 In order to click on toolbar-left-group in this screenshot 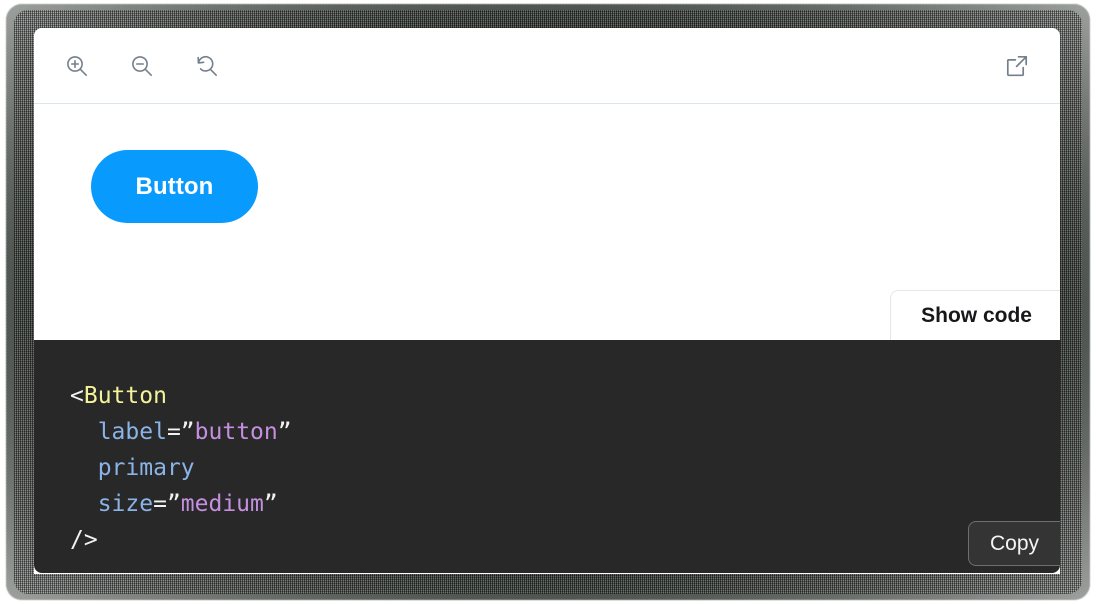, I will do `click(142, 66)`.